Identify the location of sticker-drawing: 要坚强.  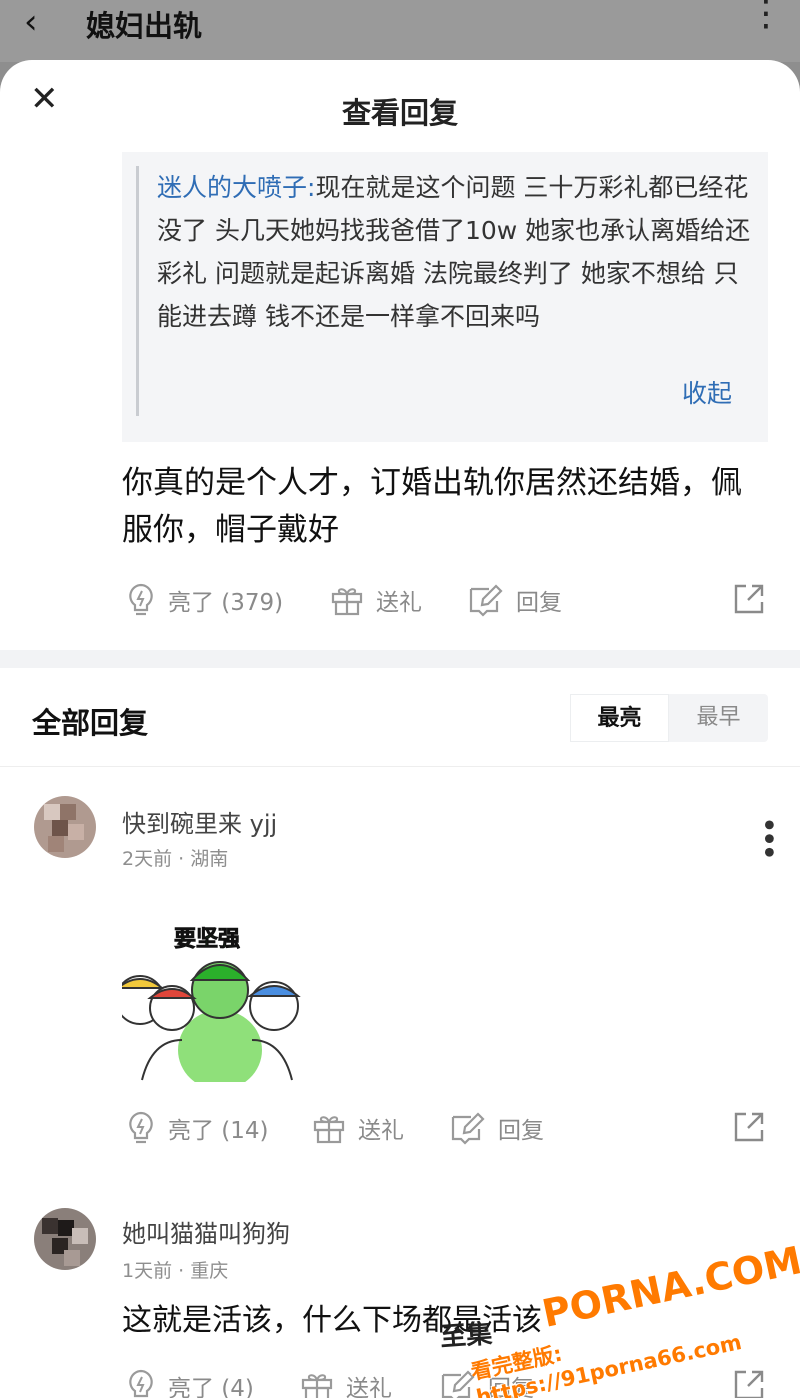
(217, 996).